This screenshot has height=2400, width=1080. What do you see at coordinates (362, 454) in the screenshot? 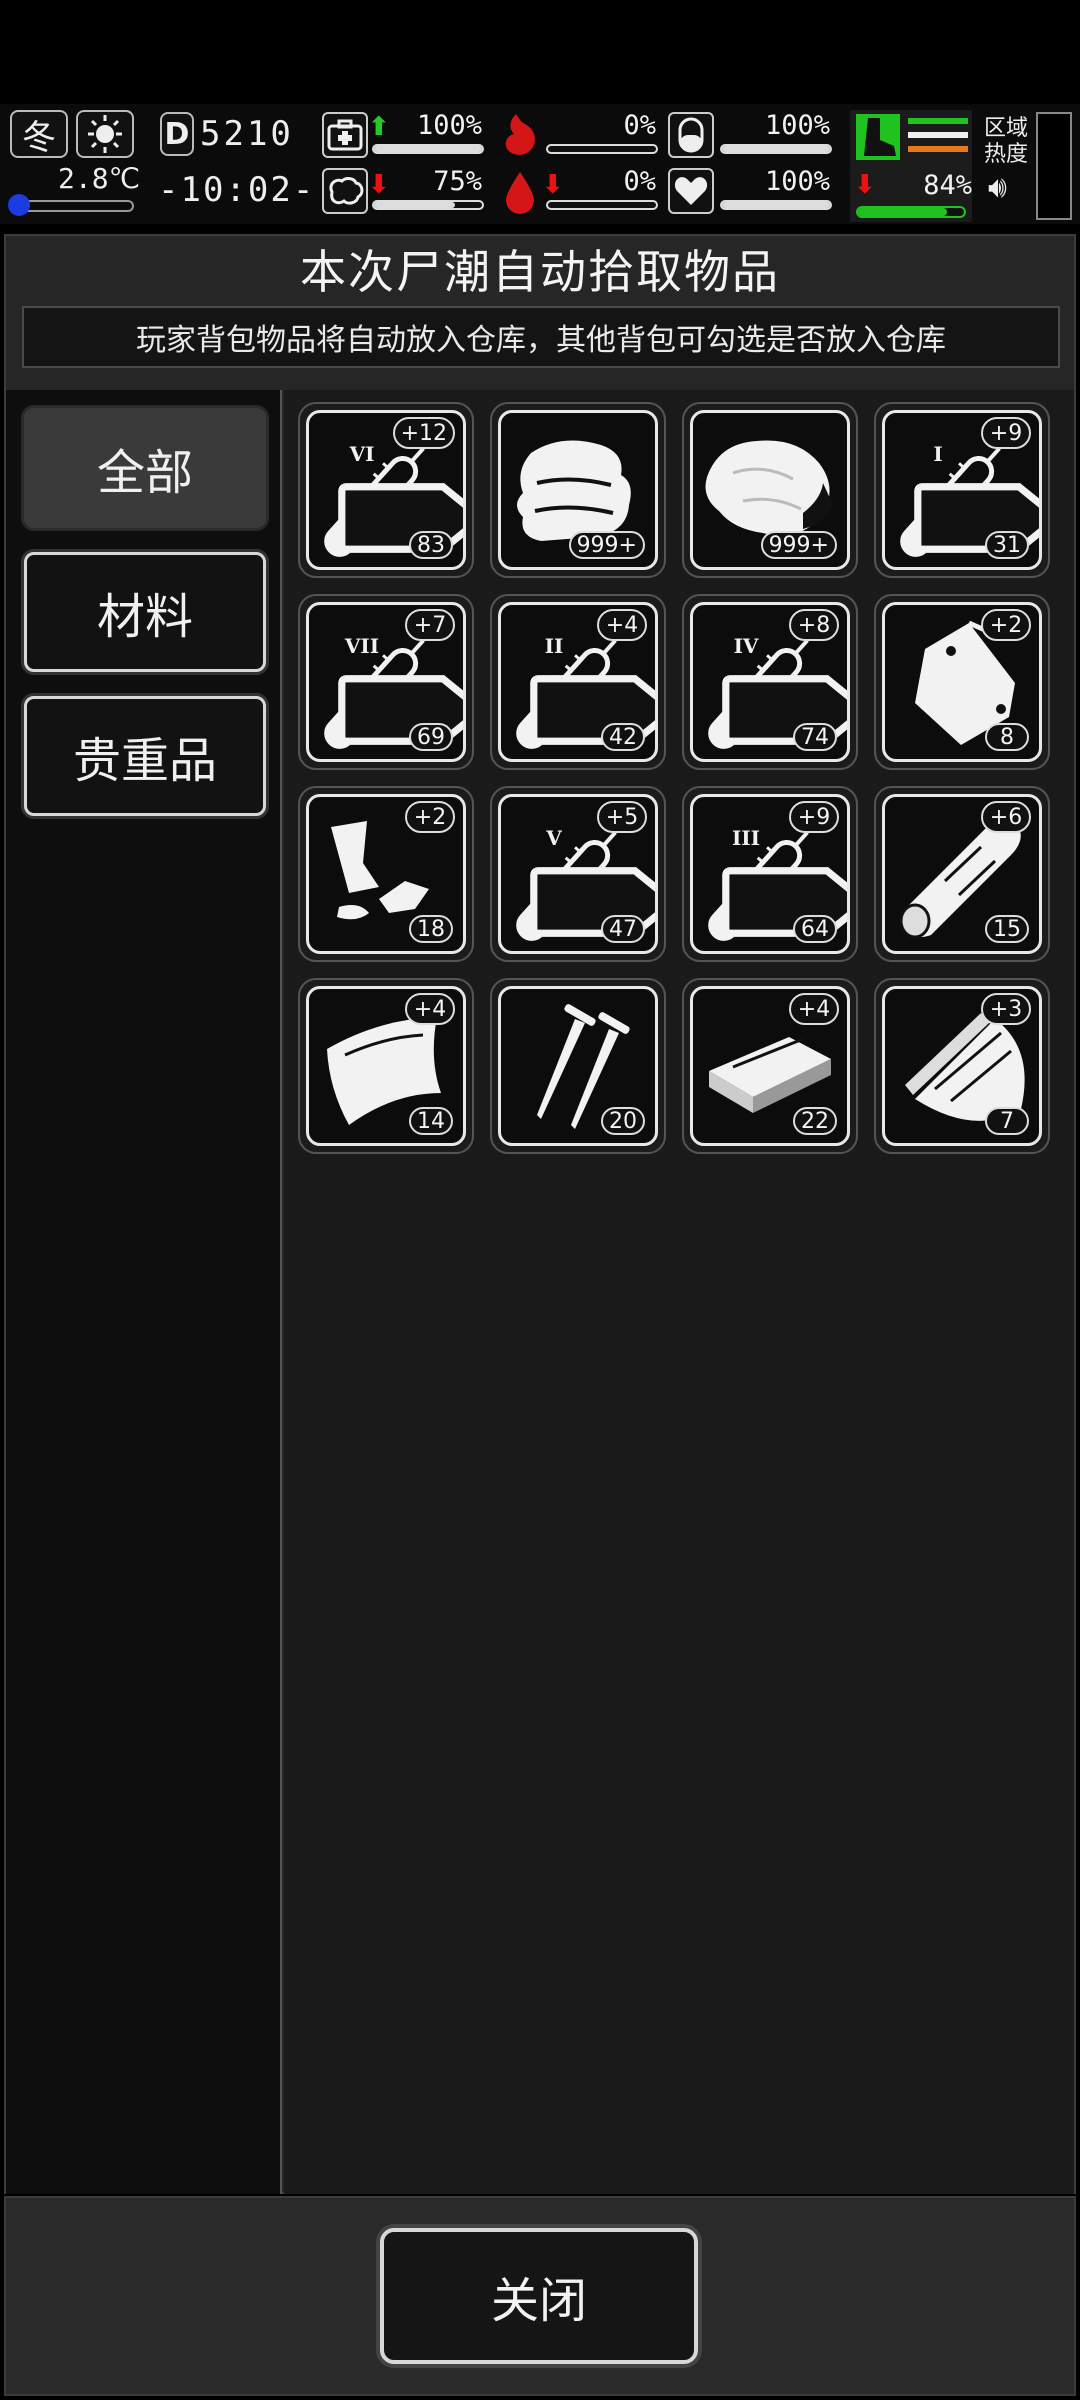
I see `grade-label: VI` at bounding box center [362, 454].